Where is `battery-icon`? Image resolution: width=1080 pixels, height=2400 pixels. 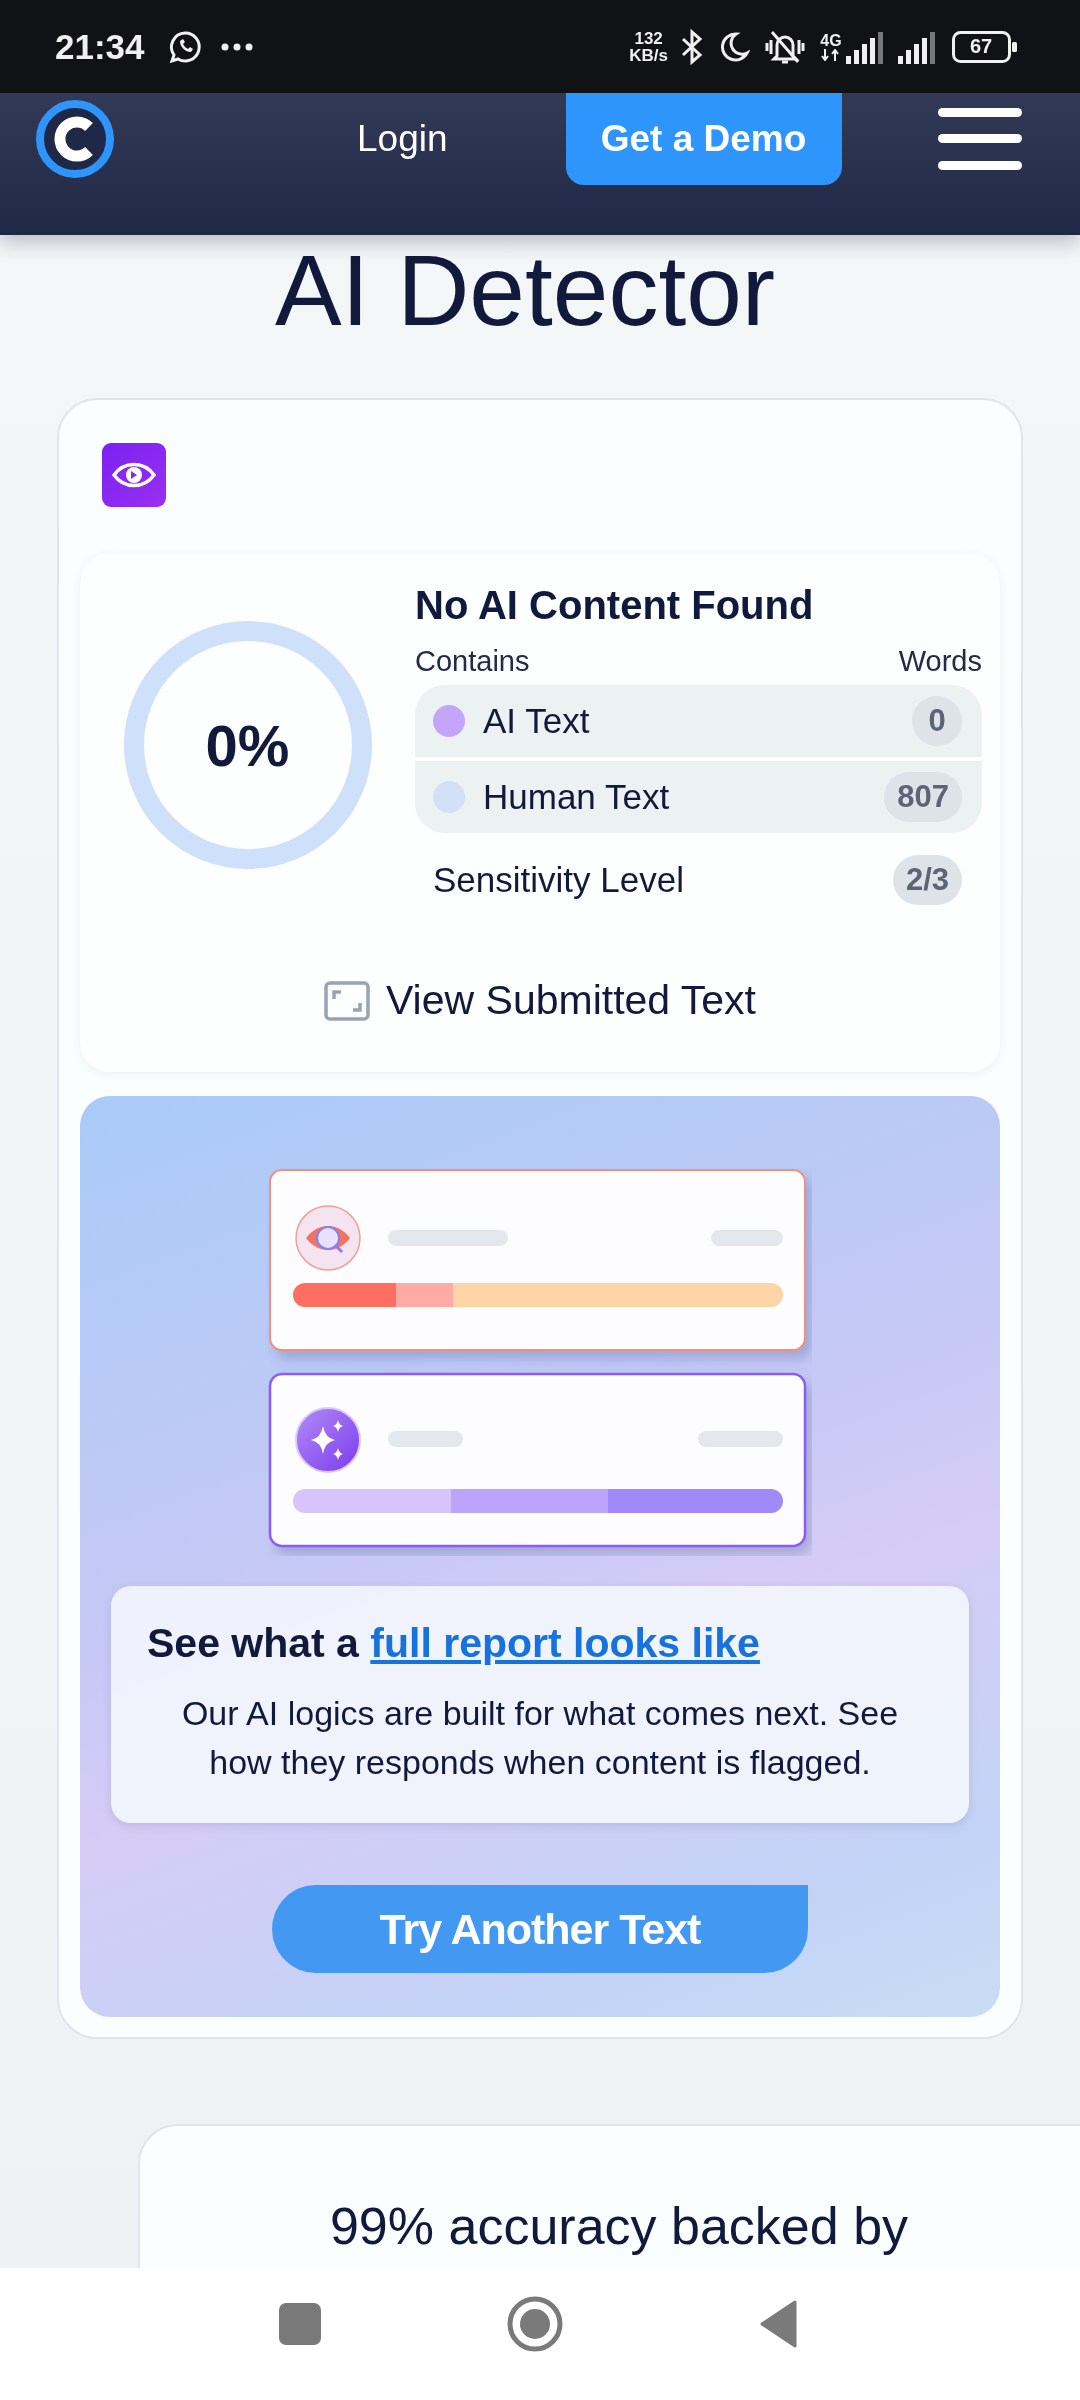
battery-icon is located at coordinates (985, 46).